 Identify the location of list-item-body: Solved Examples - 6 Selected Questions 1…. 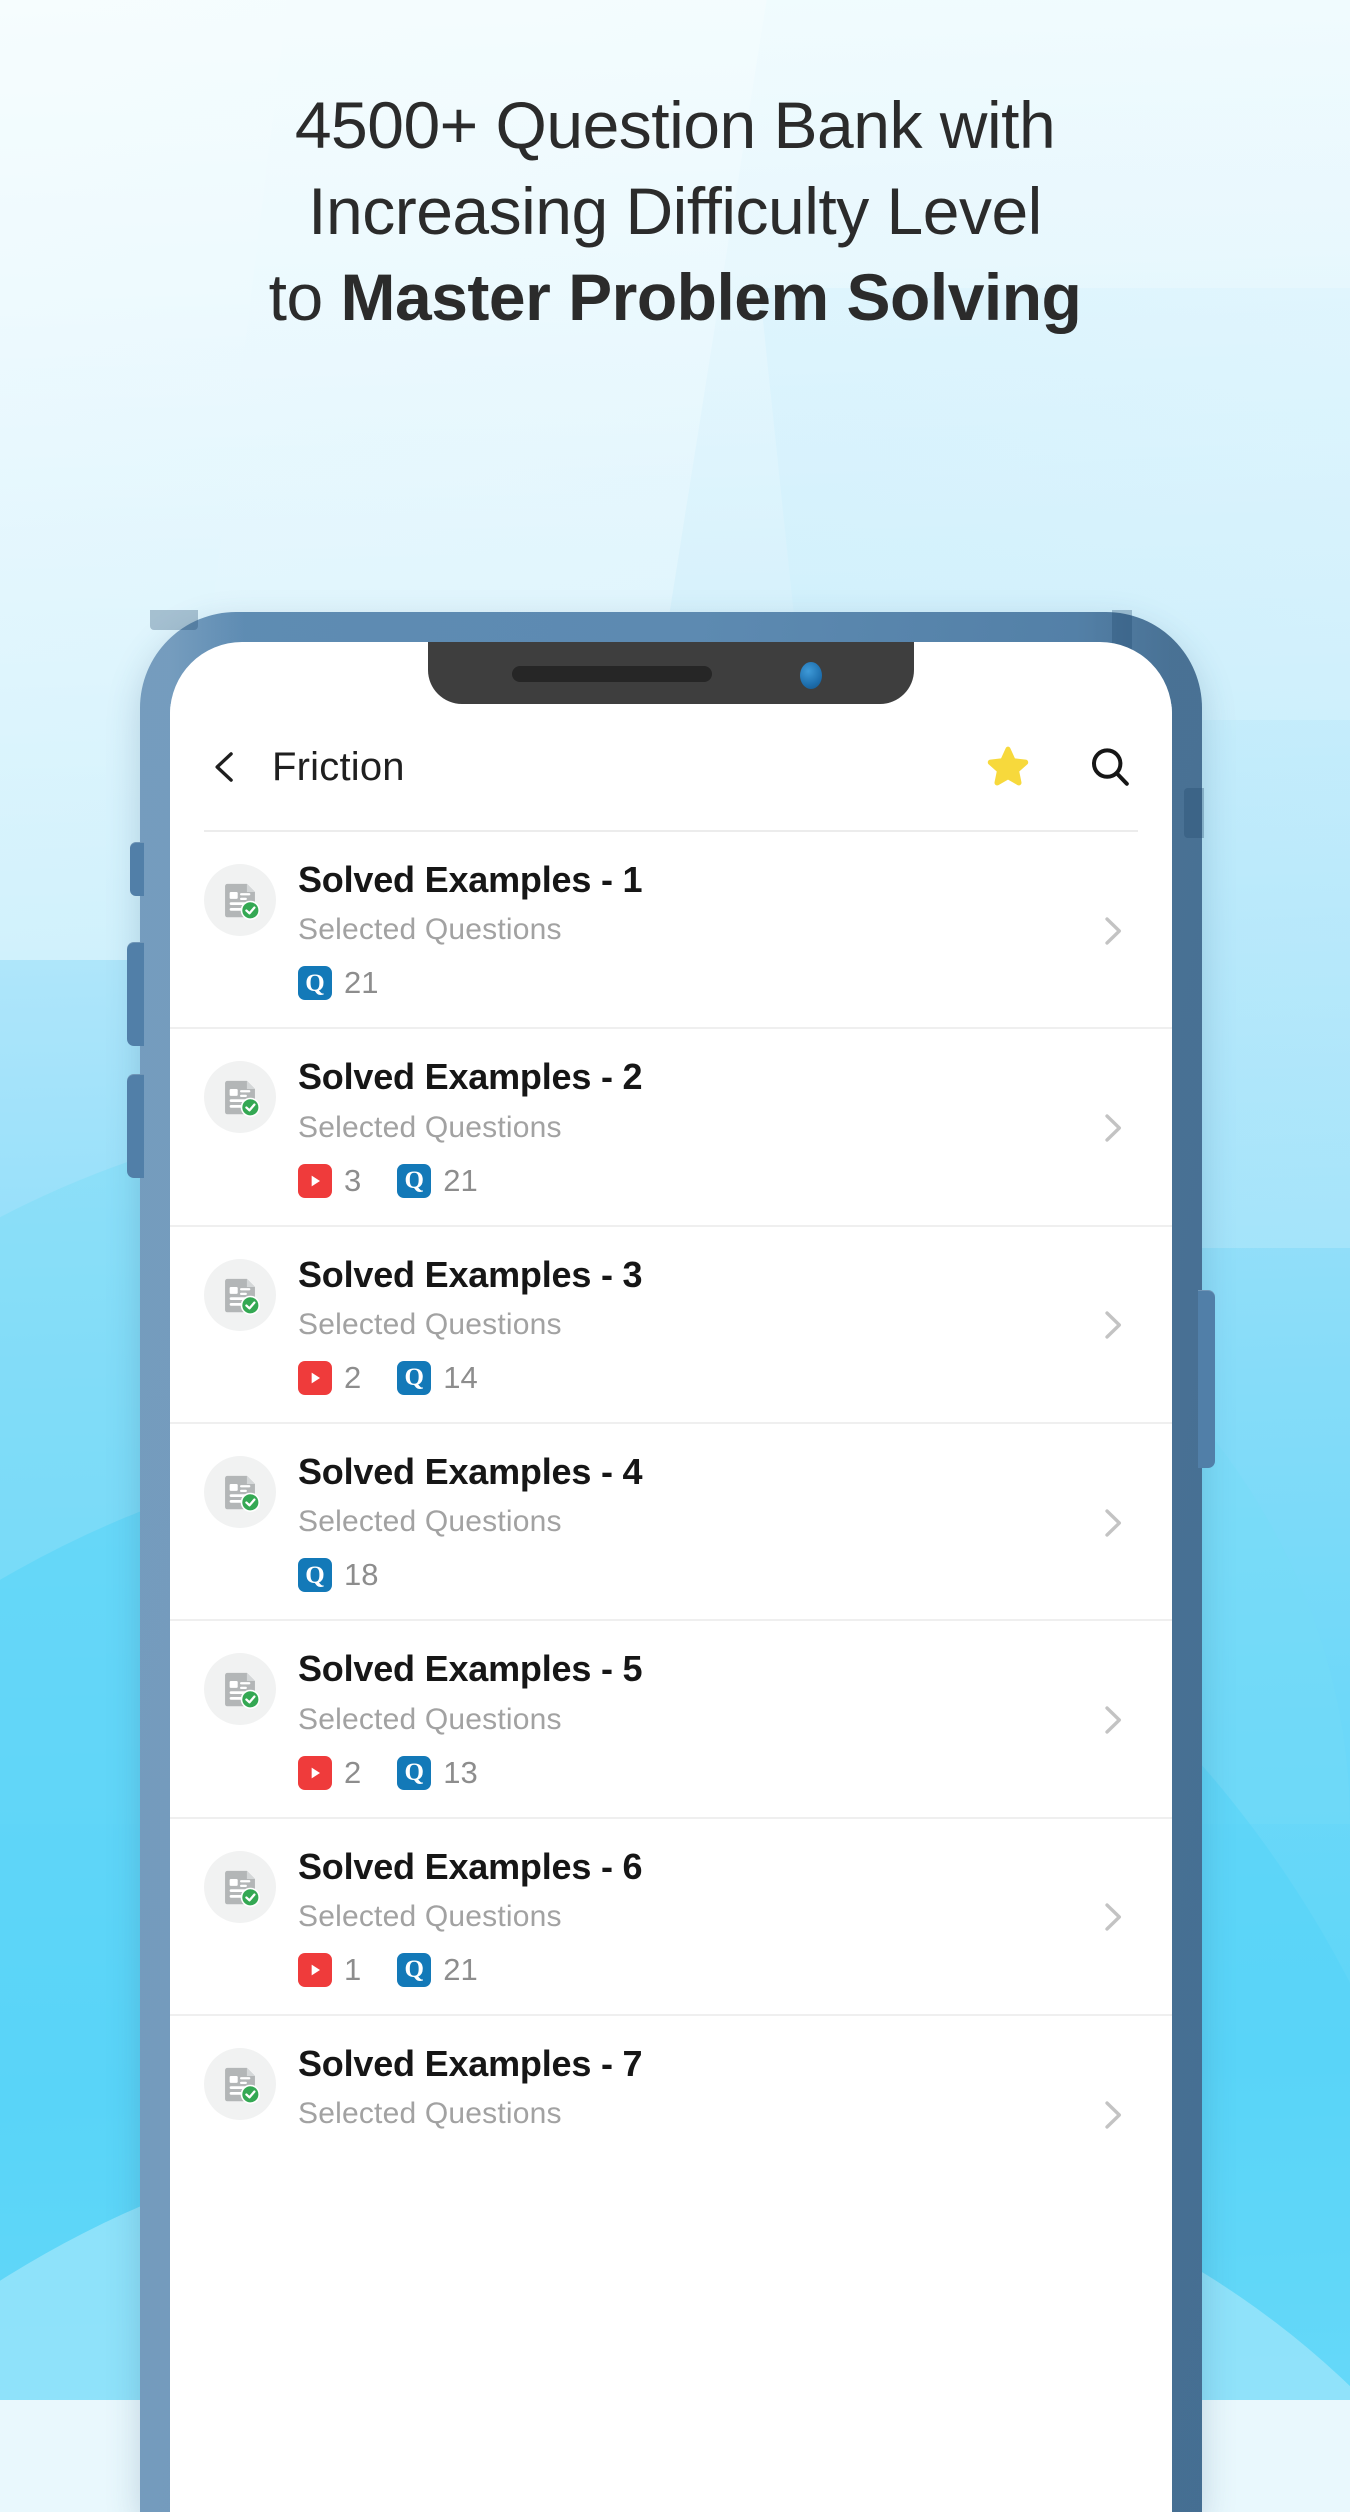
(690, 1917).